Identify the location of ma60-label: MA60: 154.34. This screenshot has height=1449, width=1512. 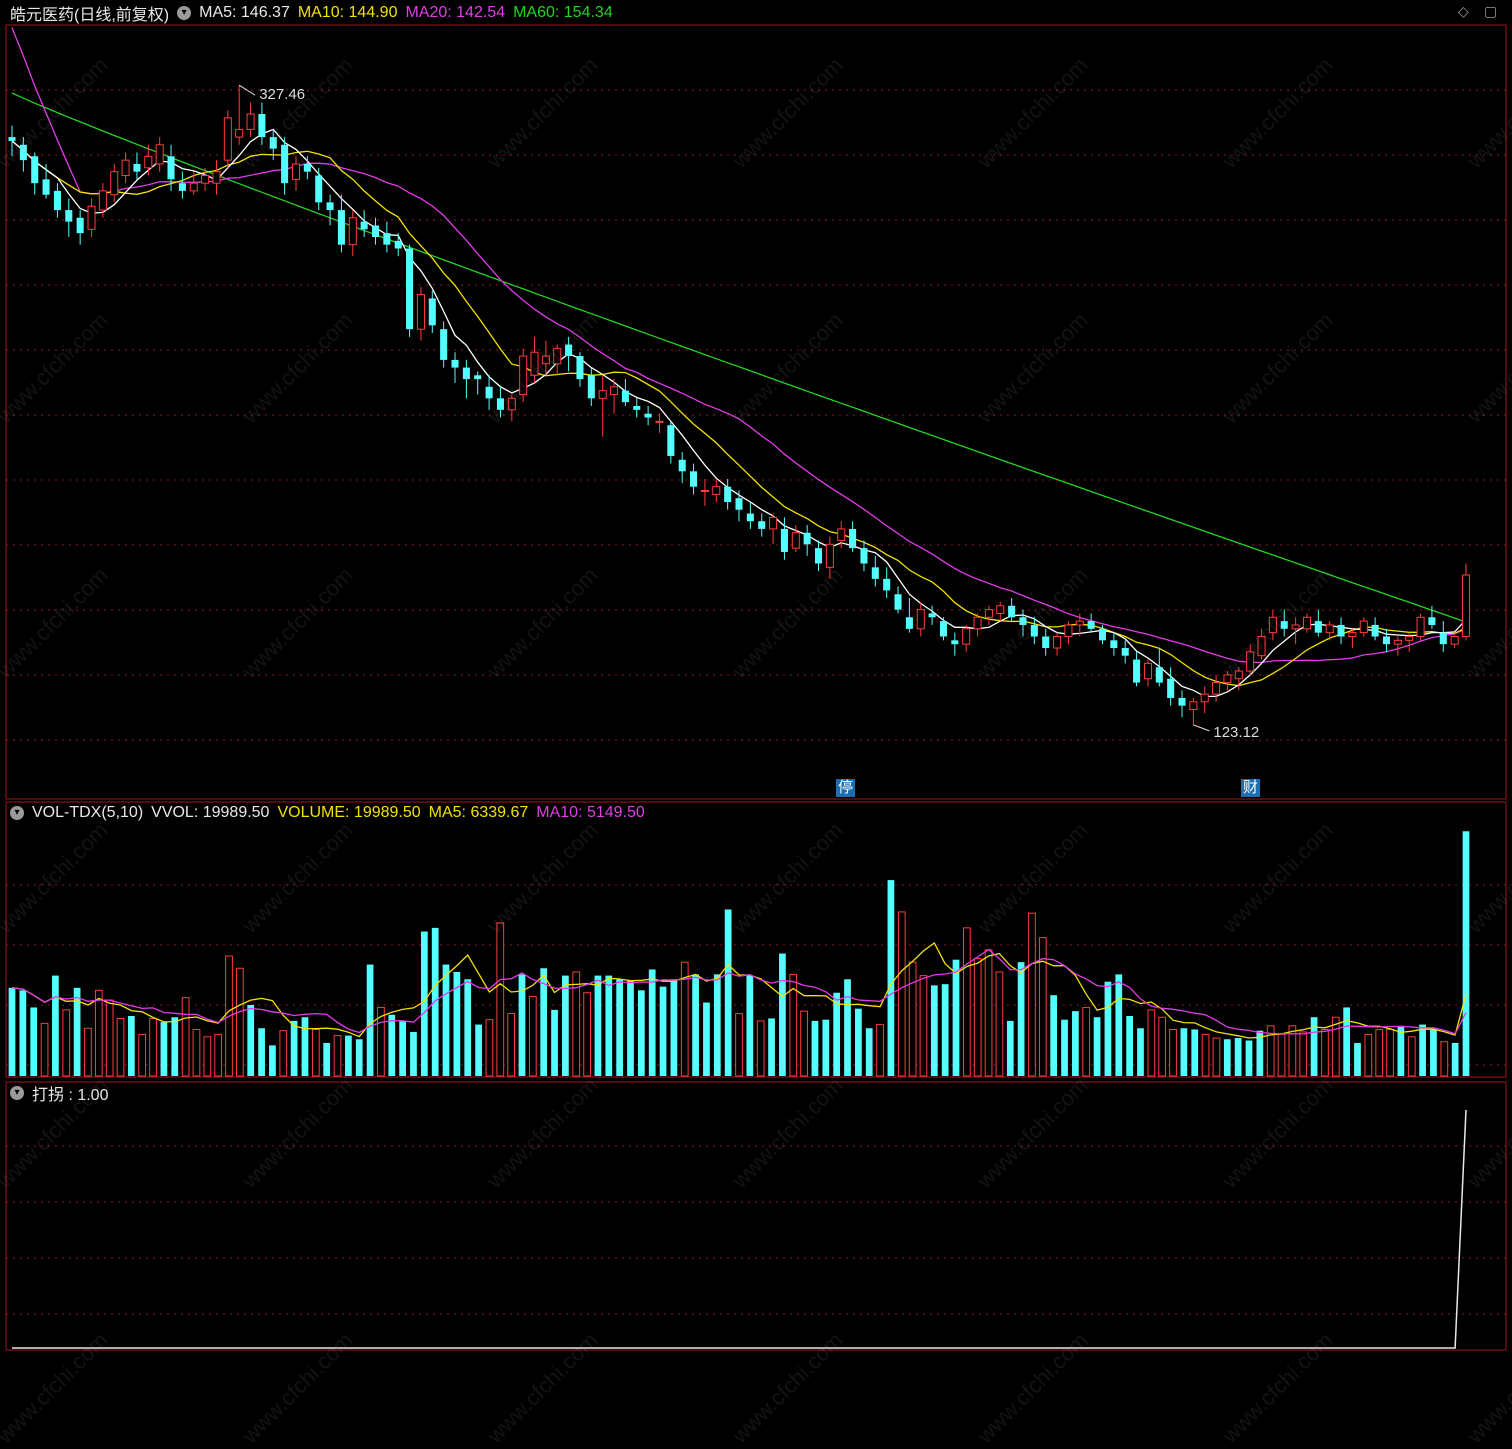
(563, 12).